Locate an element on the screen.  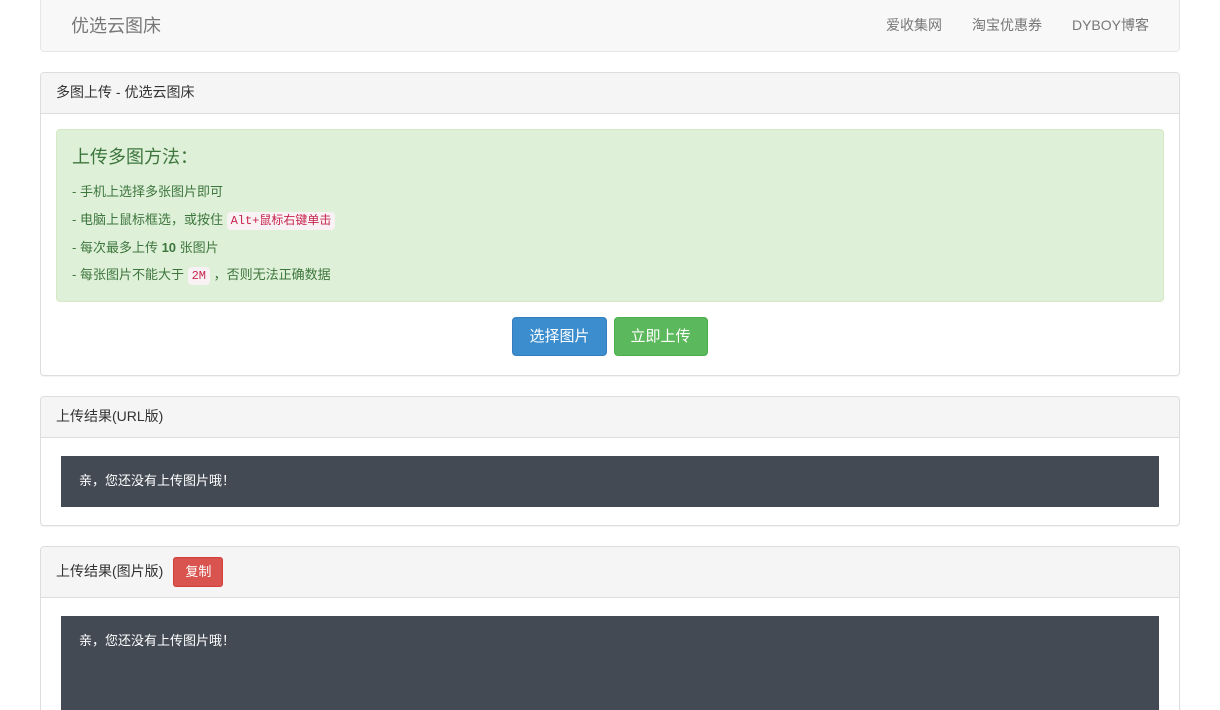
alert-line-2-text: - 电脑上鼠标框选，或按住 is located at coordinates (149, 219).